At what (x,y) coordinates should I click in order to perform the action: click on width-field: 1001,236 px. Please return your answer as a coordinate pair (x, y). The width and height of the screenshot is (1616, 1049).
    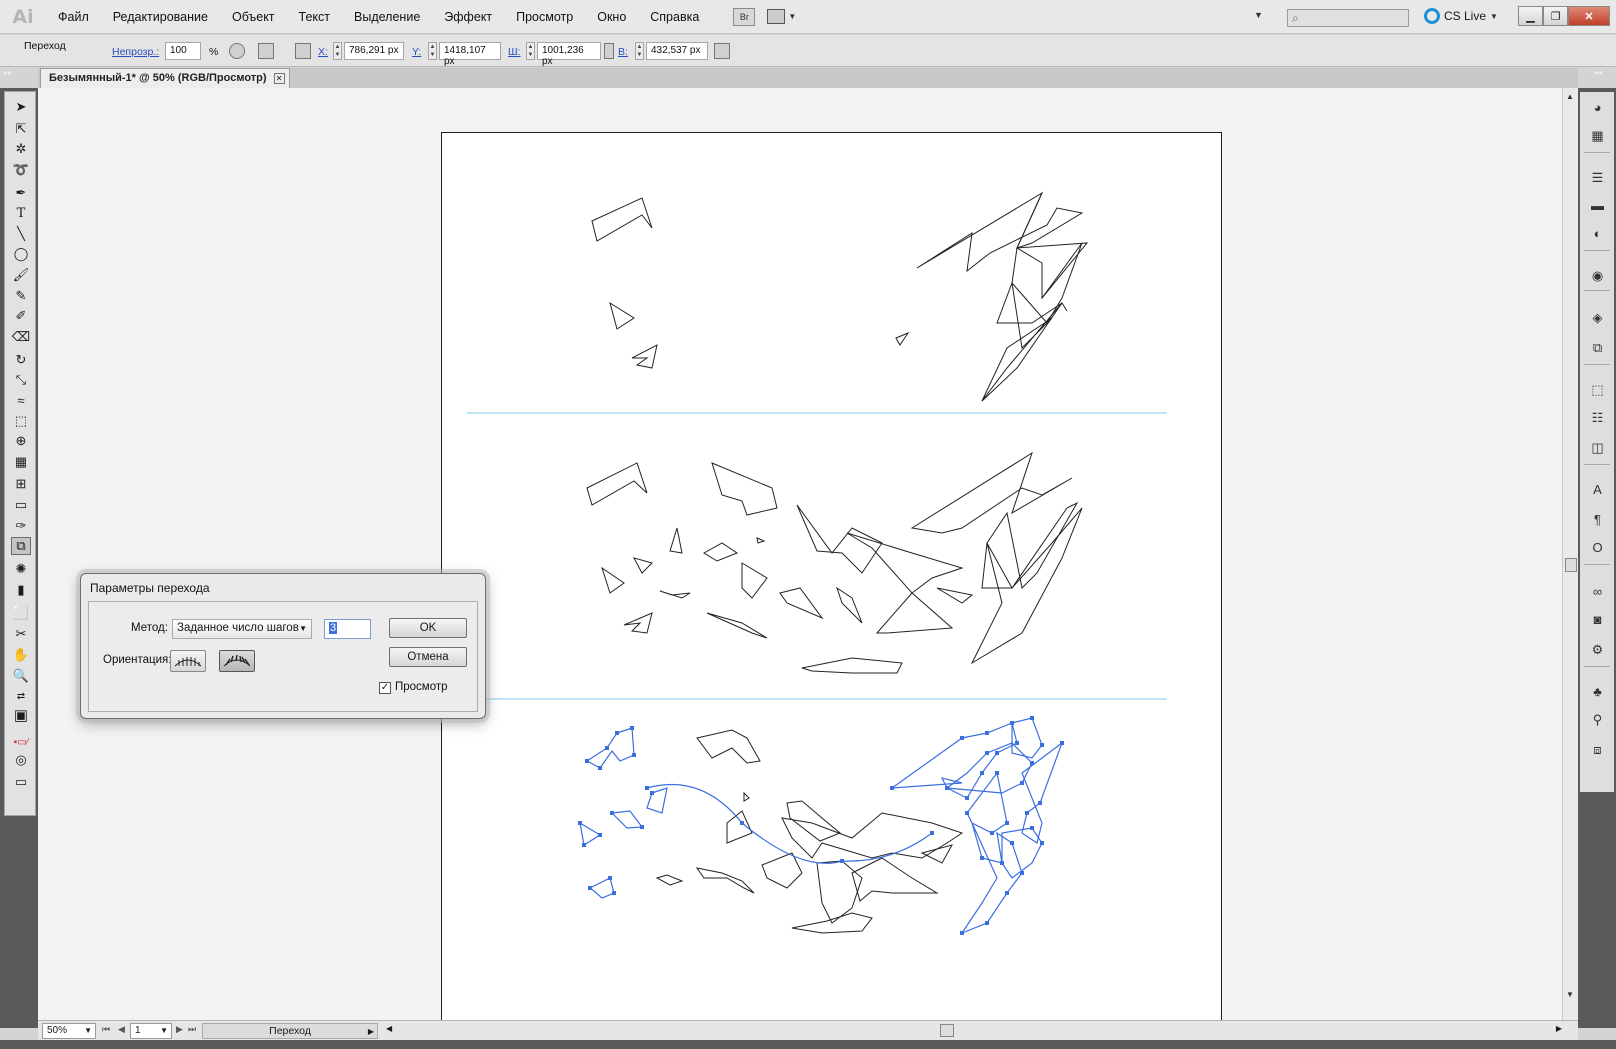
    Looking at the image, I should click on (569, 54).